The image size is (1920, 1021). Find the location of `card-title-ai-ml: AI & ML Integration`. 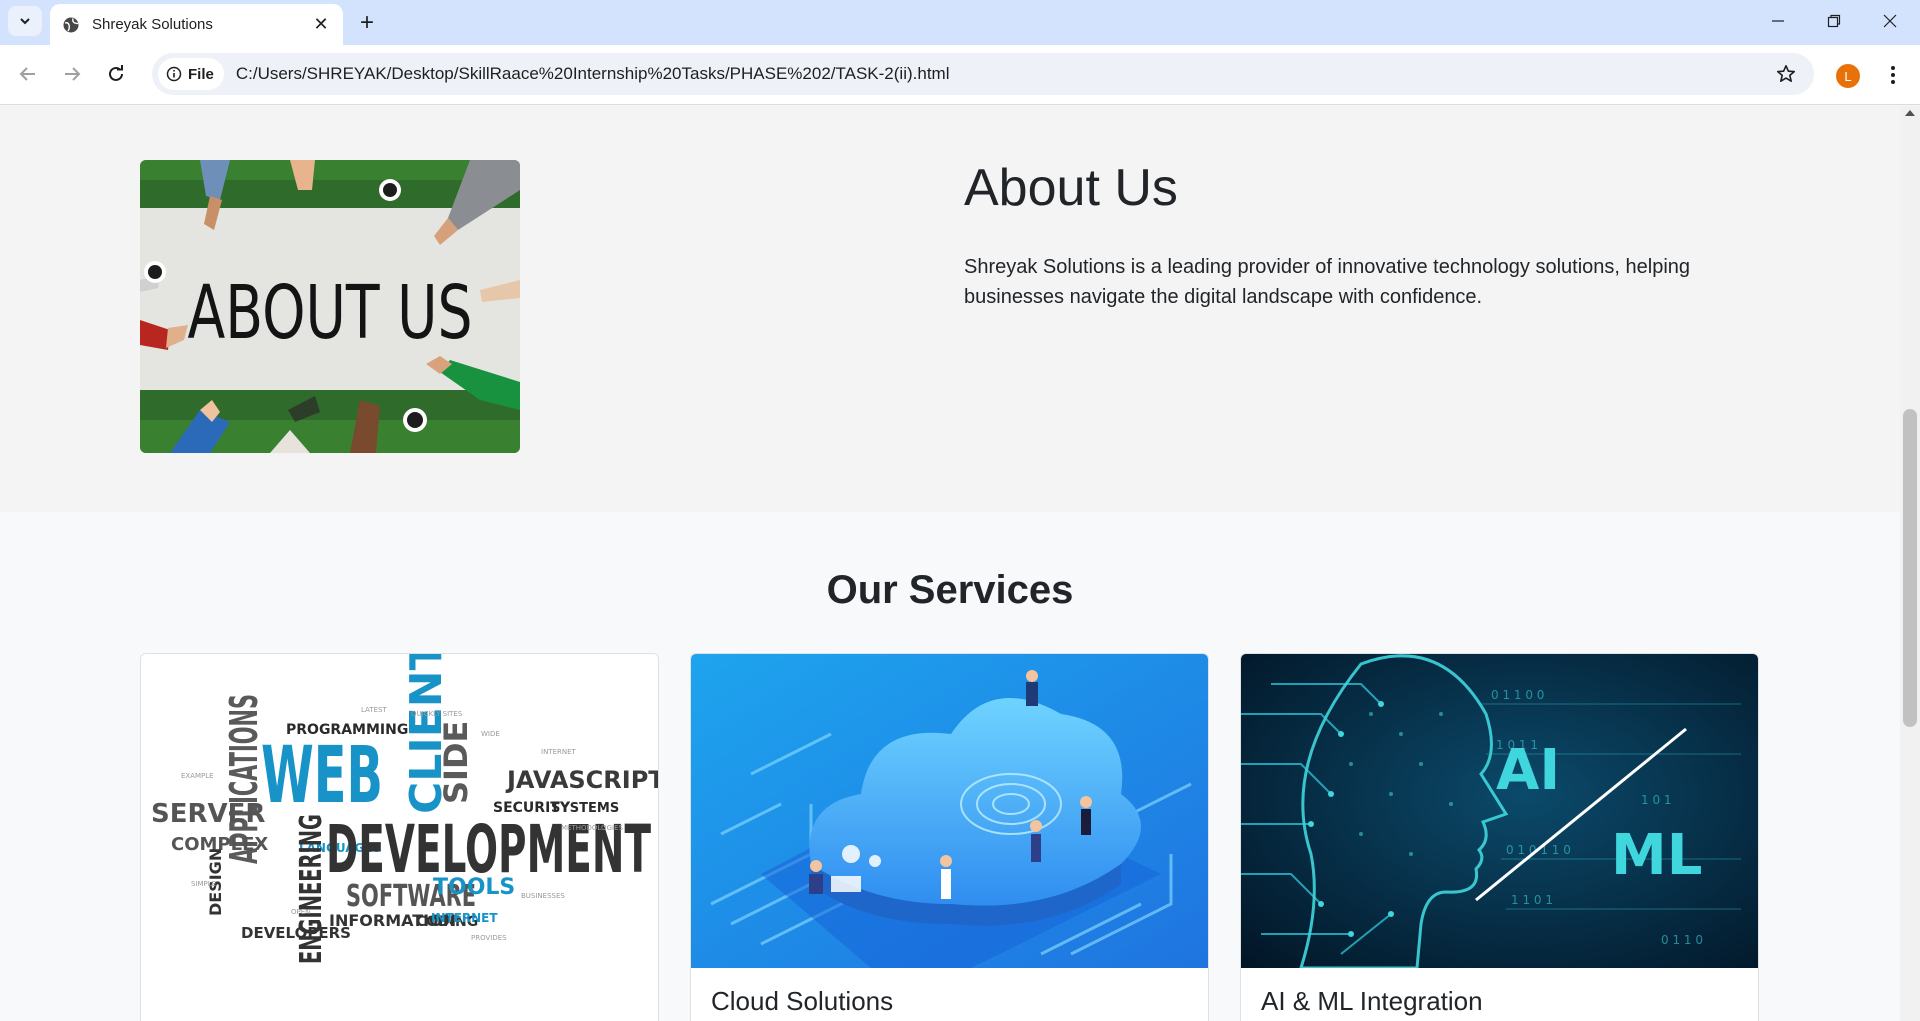

card-title-ai-ml: AI & ML Integration is located at coordinates (1372, 1001).